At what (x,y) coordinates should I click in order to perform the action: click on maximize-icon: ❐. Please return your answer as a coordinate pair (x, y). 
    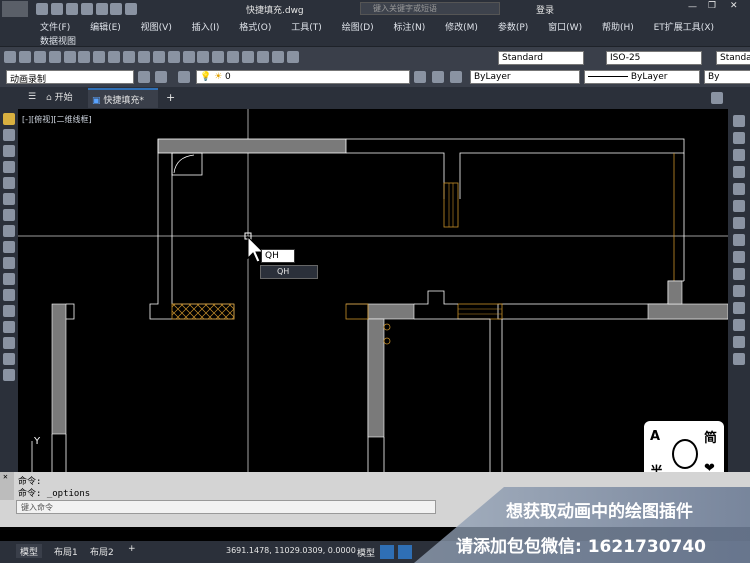
    Looking at the image, I should click on (712, 6).